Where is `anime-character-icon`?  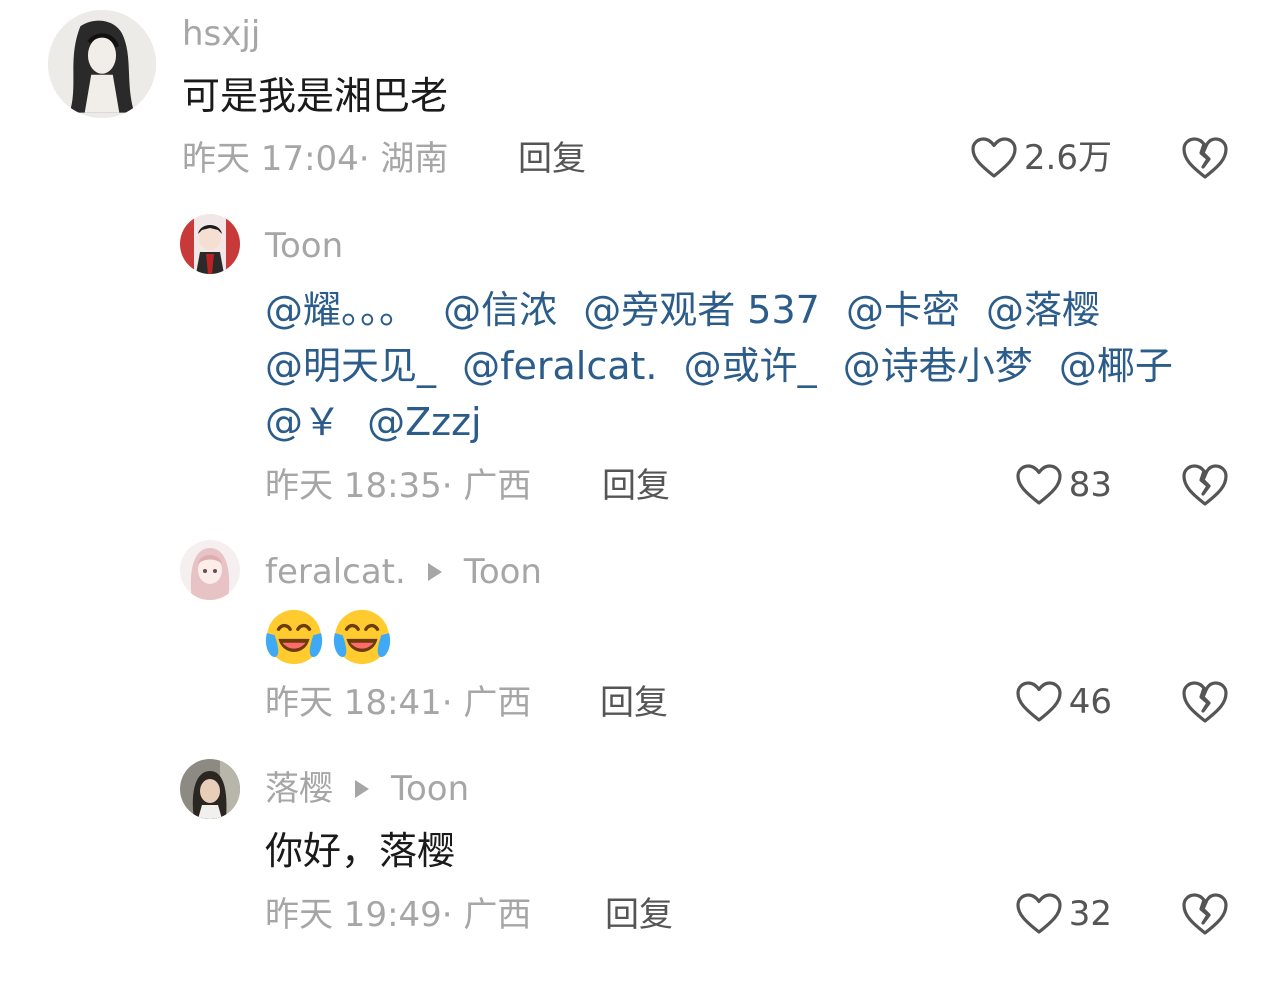 anime-character-icon is located at coordinates (210, 244).